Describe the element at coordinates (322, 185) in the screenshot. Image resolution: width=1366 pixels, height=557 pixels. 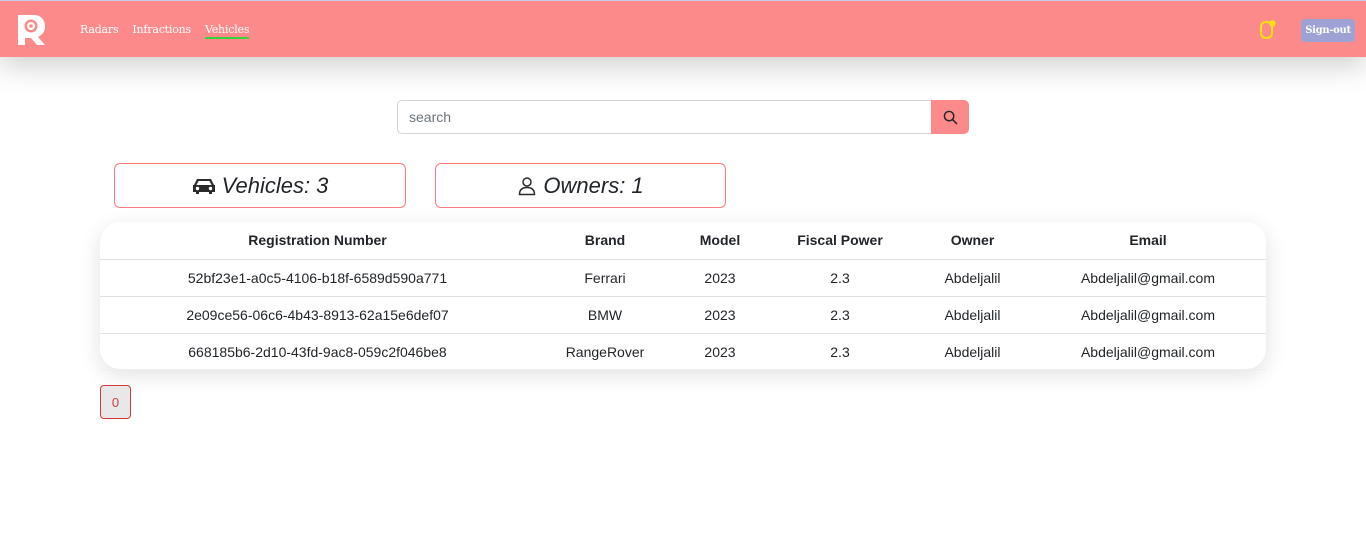
I see `vehicles-stat-count: 3` at that location.